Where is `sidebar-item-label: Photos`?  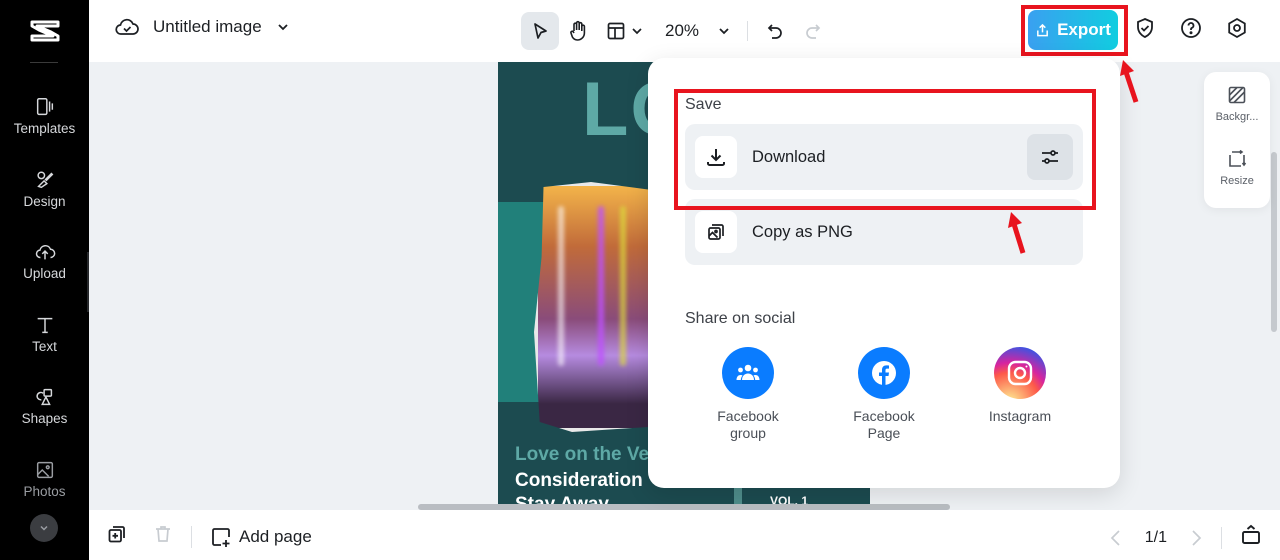 sidebar-item-label: Photos is located at coordinates (44, 491).